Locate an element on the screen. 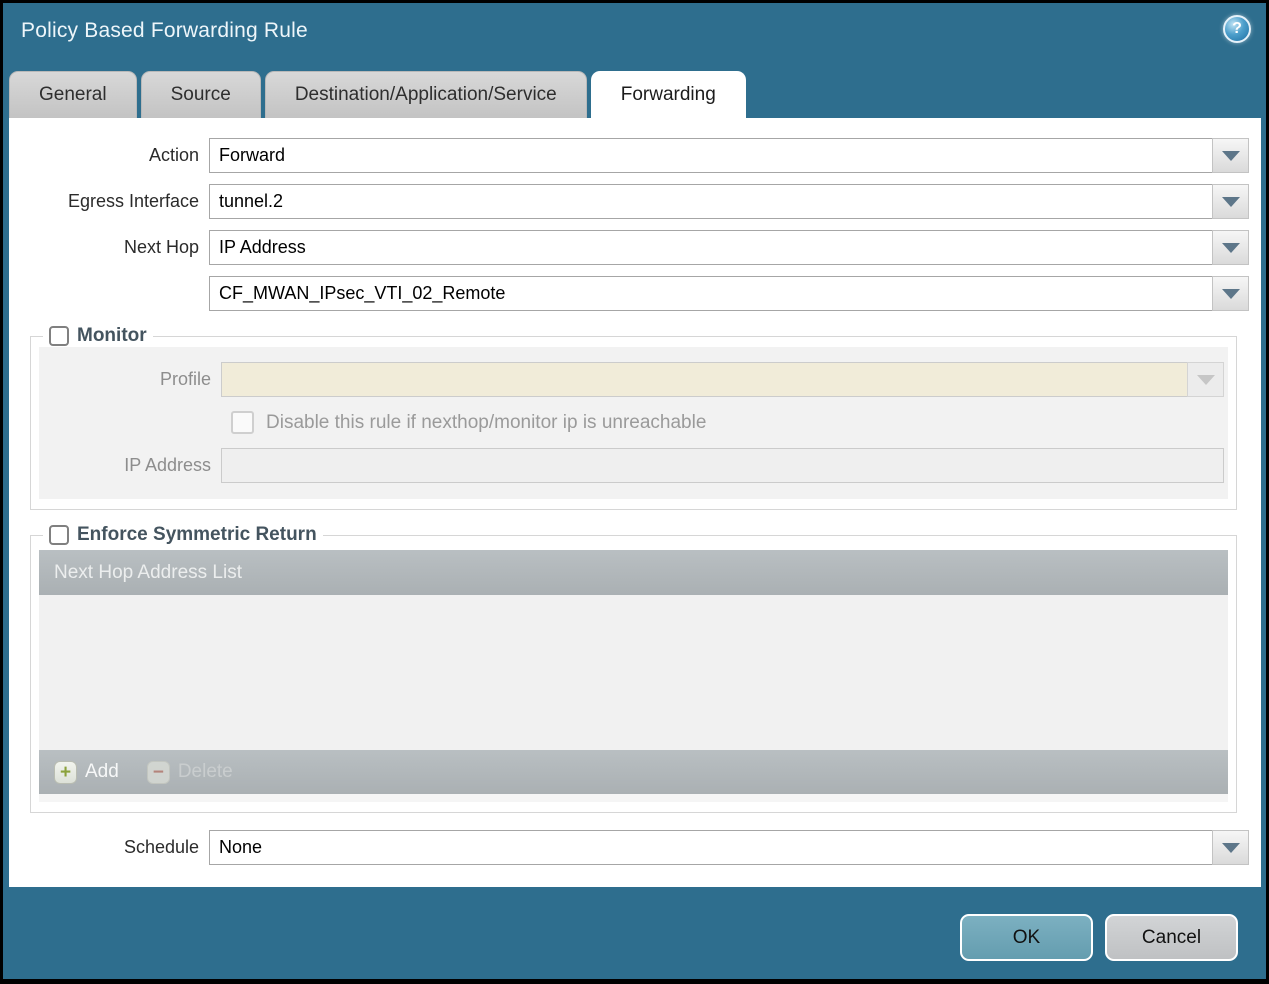 Image resolution: width=1269 pixels, height=984 pixels. schedule-label: Schedule is located at coordinates (161, 847).